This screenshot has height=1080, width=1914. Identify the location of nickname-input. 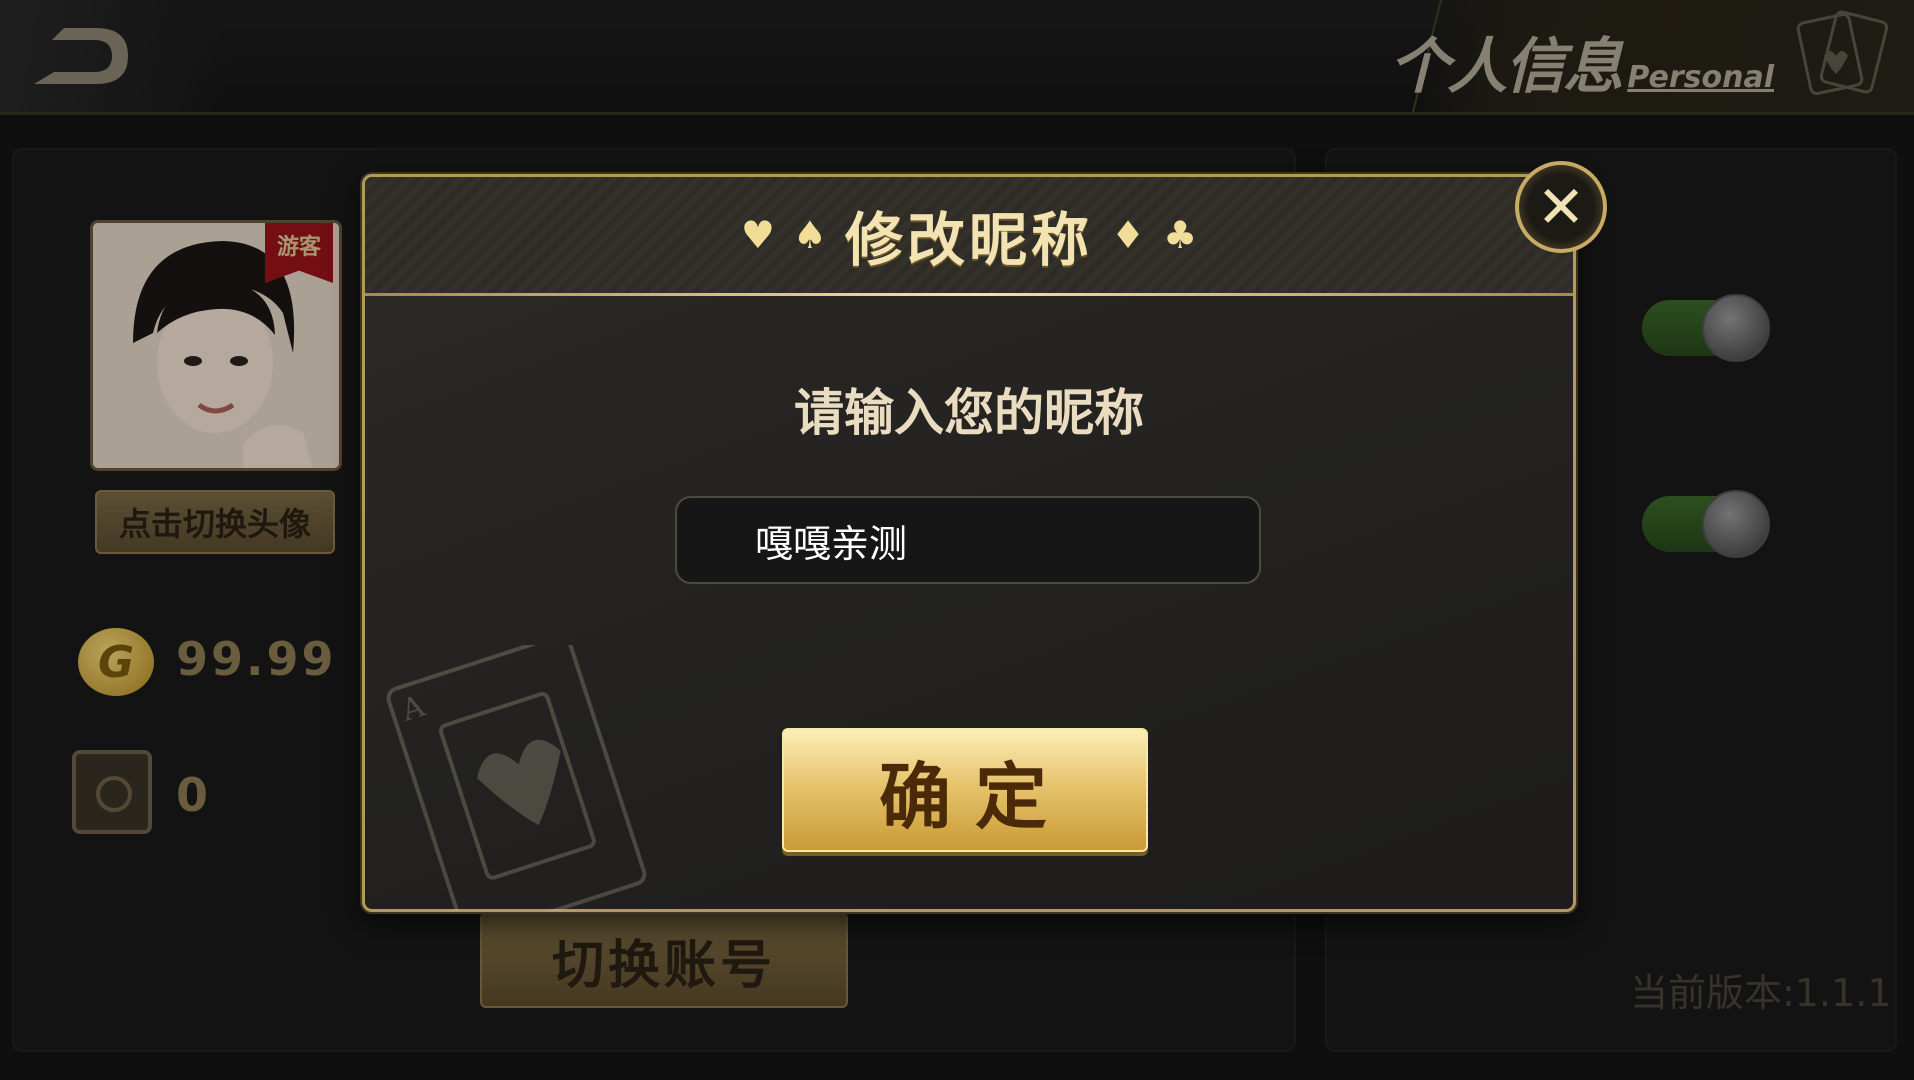
(968, 540).